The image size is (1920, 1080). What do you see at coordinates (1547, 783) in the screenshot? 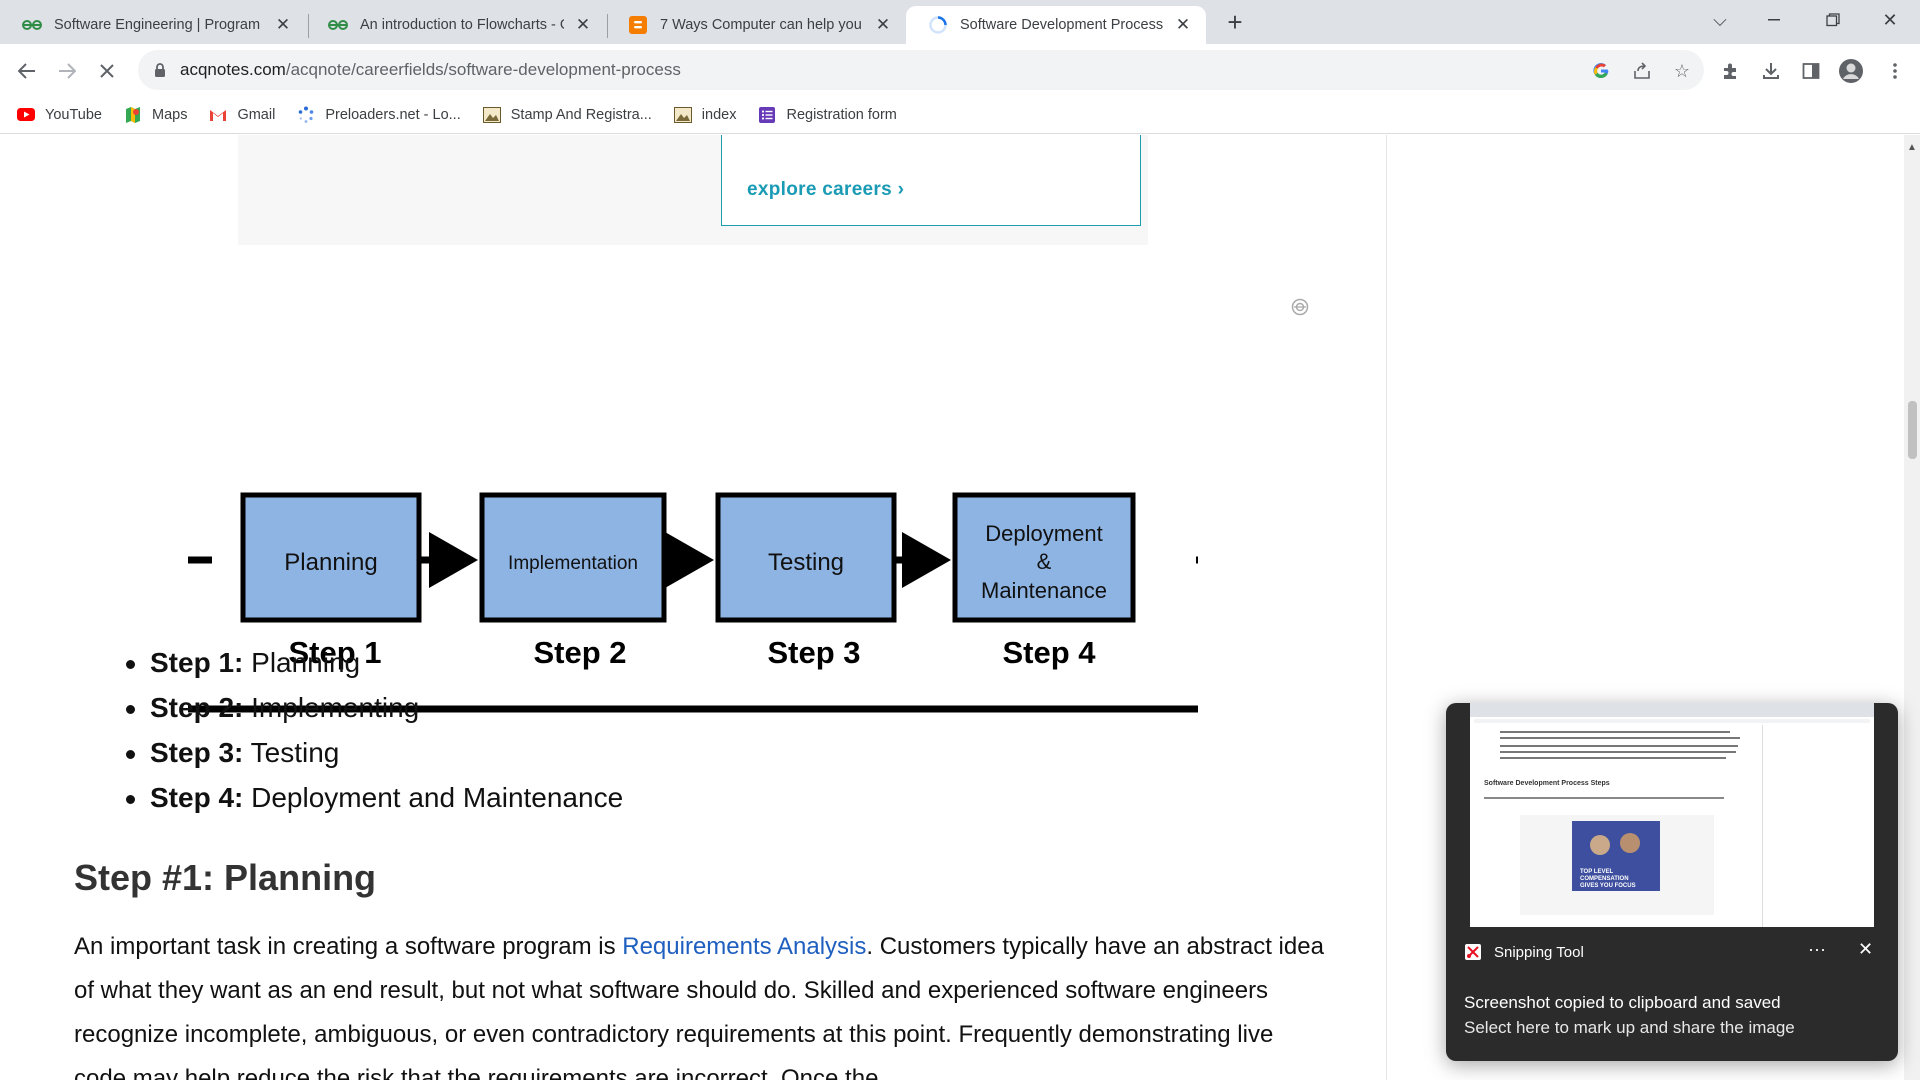
I see `preview-heading: Software Development Process Steps` at bounding box center [1547, 783].